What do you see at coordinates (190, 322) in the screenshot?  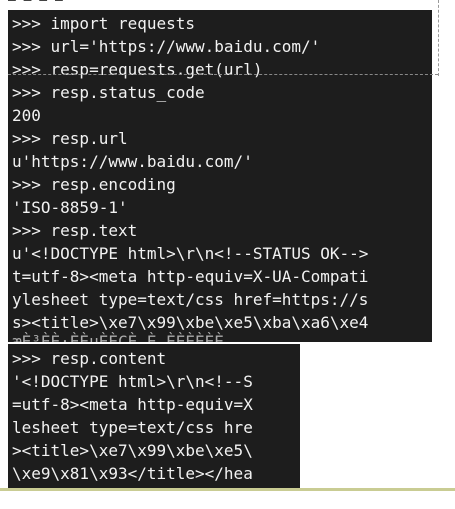 I see `terminal-line-14: s><title>\xe7\x99\xbe\xe5\xba\xa6\xe4` at bounding box center [190, 322].